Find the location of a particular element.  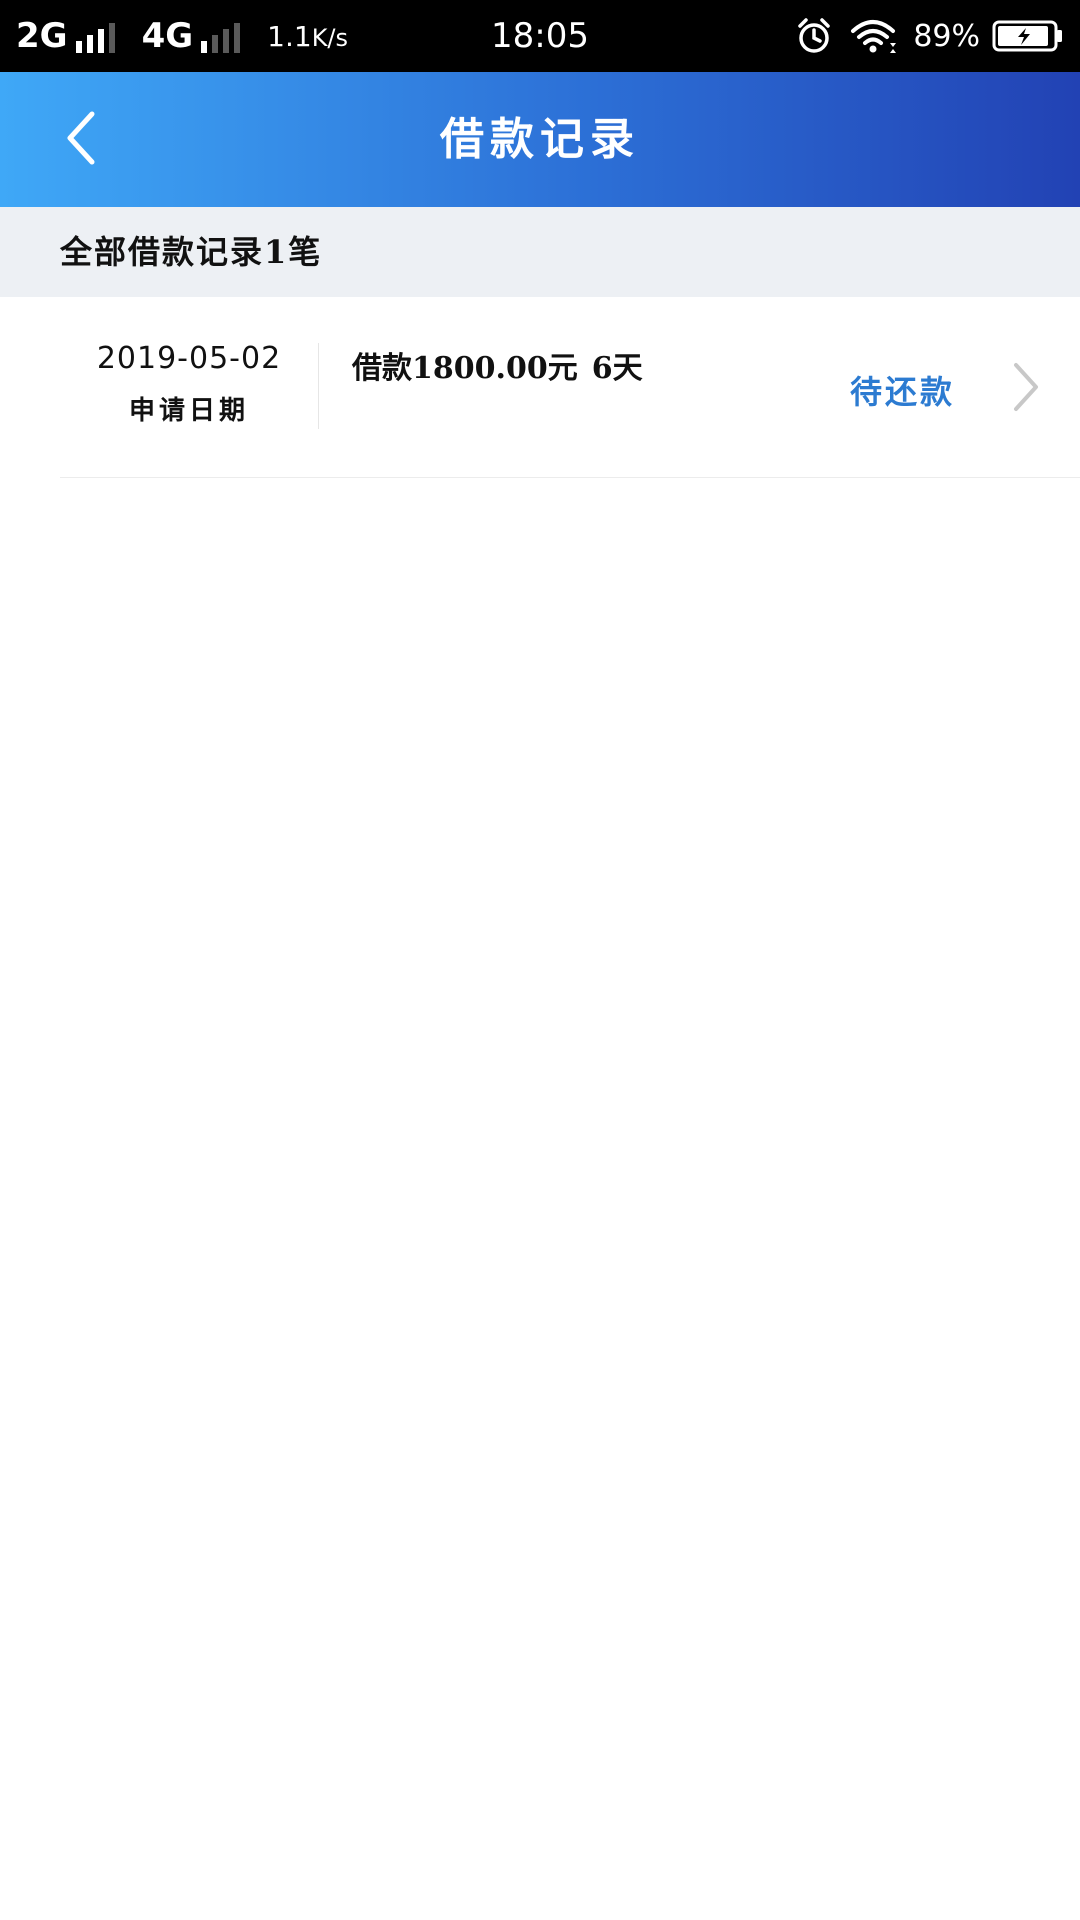

status-bar: 2G 4G 1.1K/s 18:05 89% is located at coordinates (540, 36).